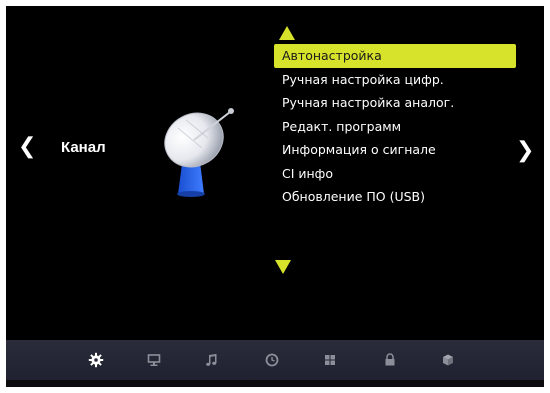 The width and height of the screenshot is (550, 393). What do you see at coordinates (198, 150) in the screenshot?
I see `satellite-dish-icon` at bounding box center [198, 150].